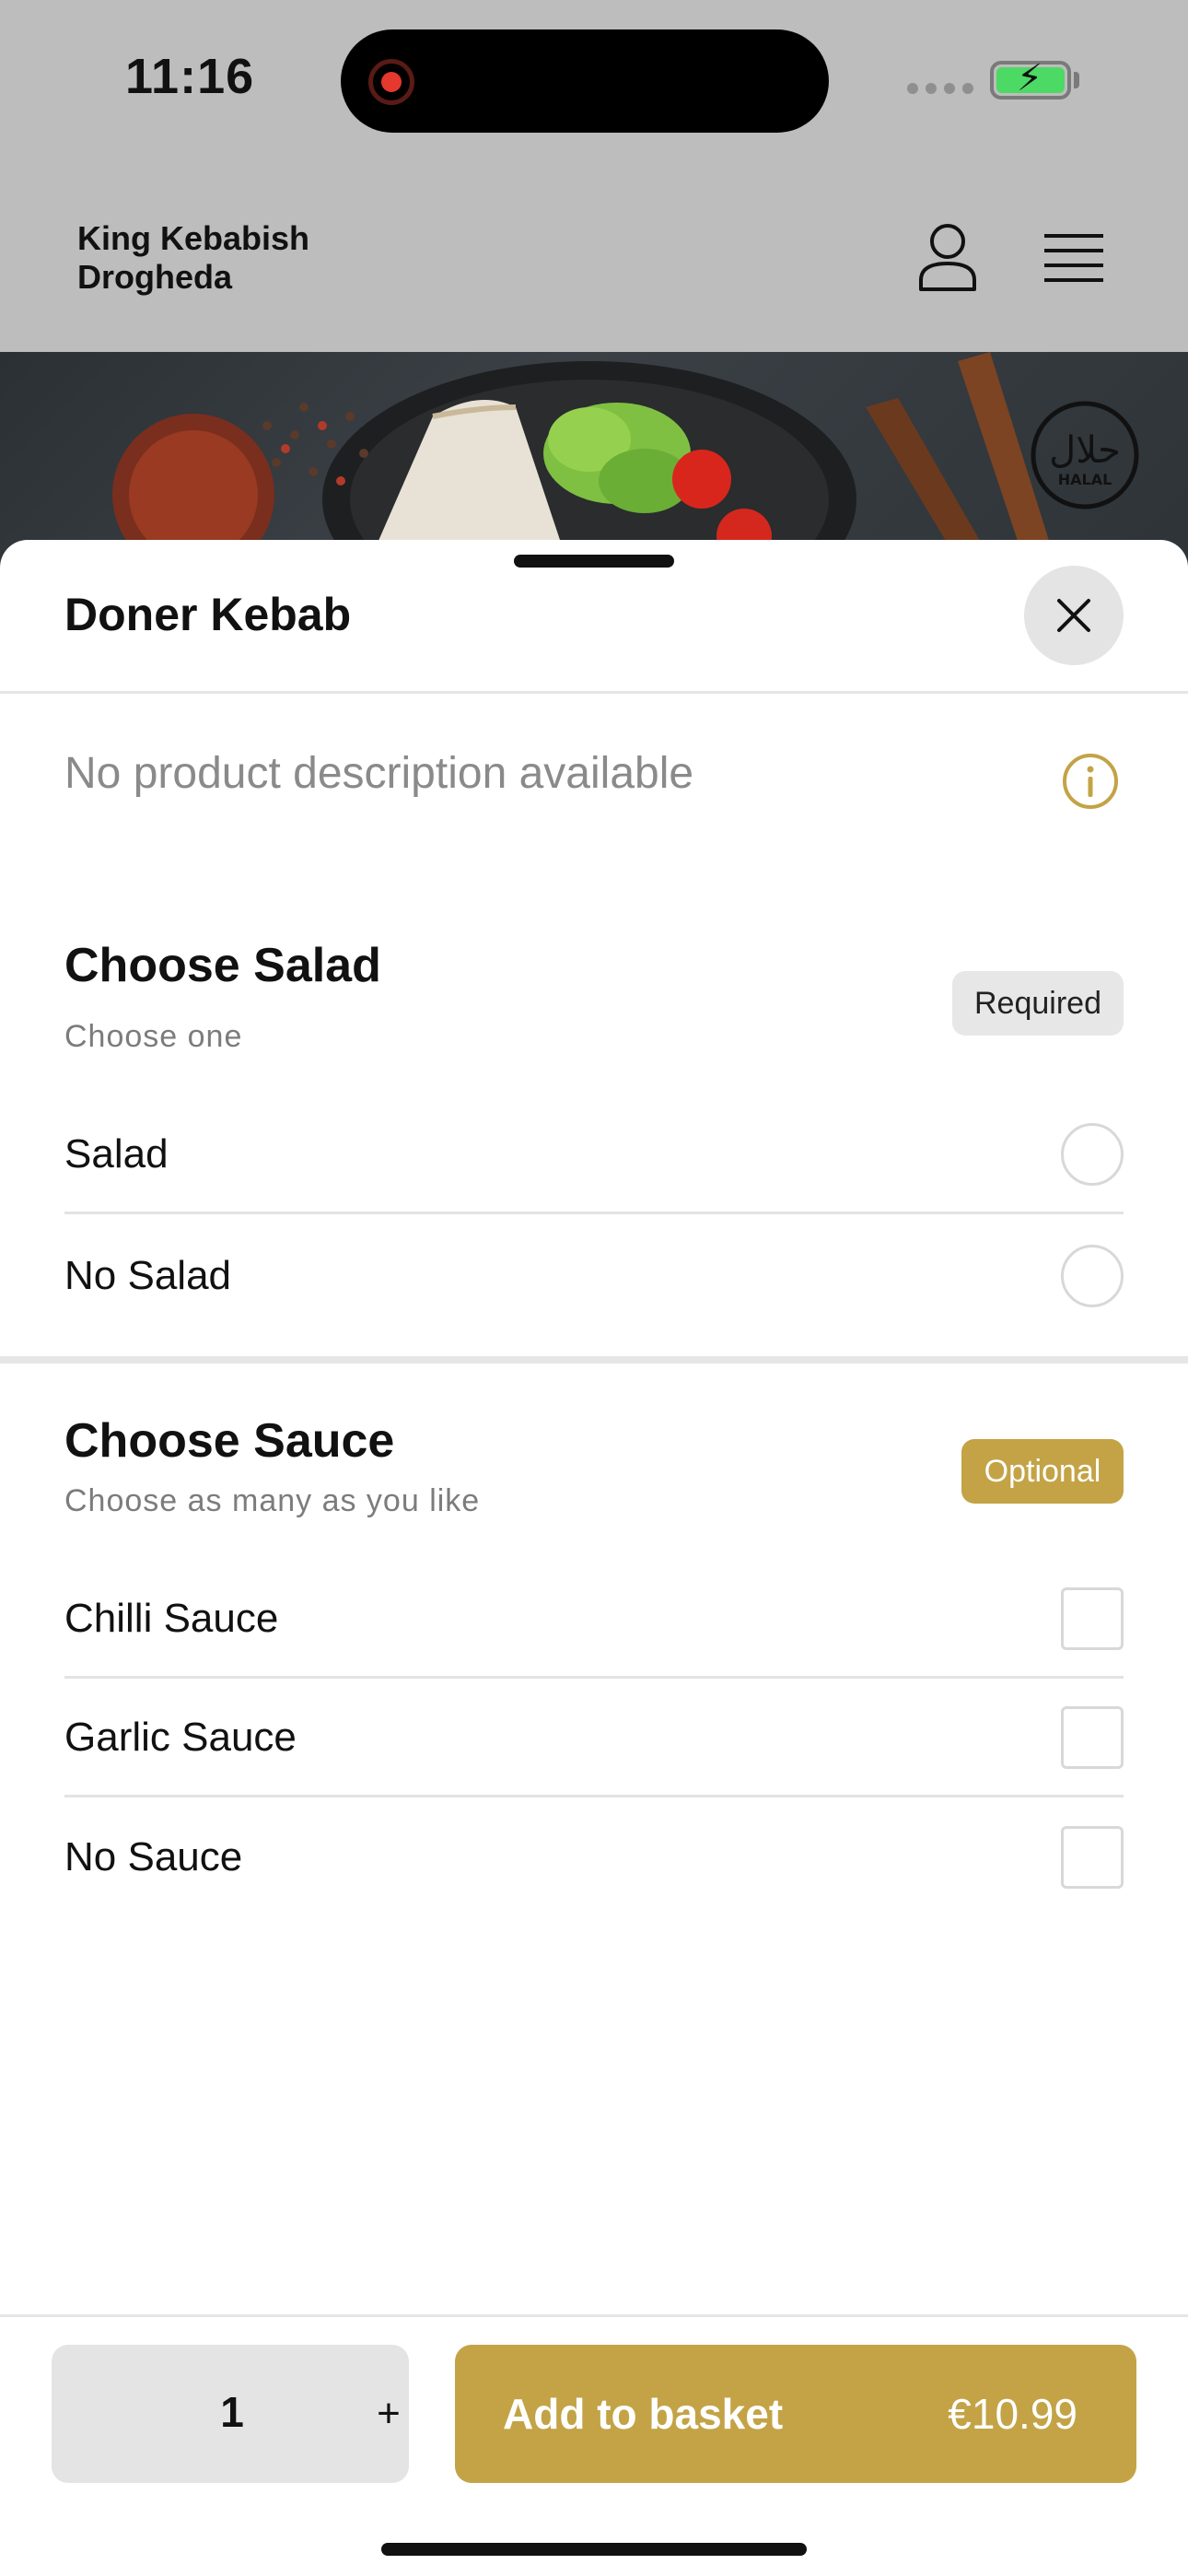 The width and height of the screenshot is (1188, 2576). I want to click on product-title: Doner Kebab, so click(208, 614).